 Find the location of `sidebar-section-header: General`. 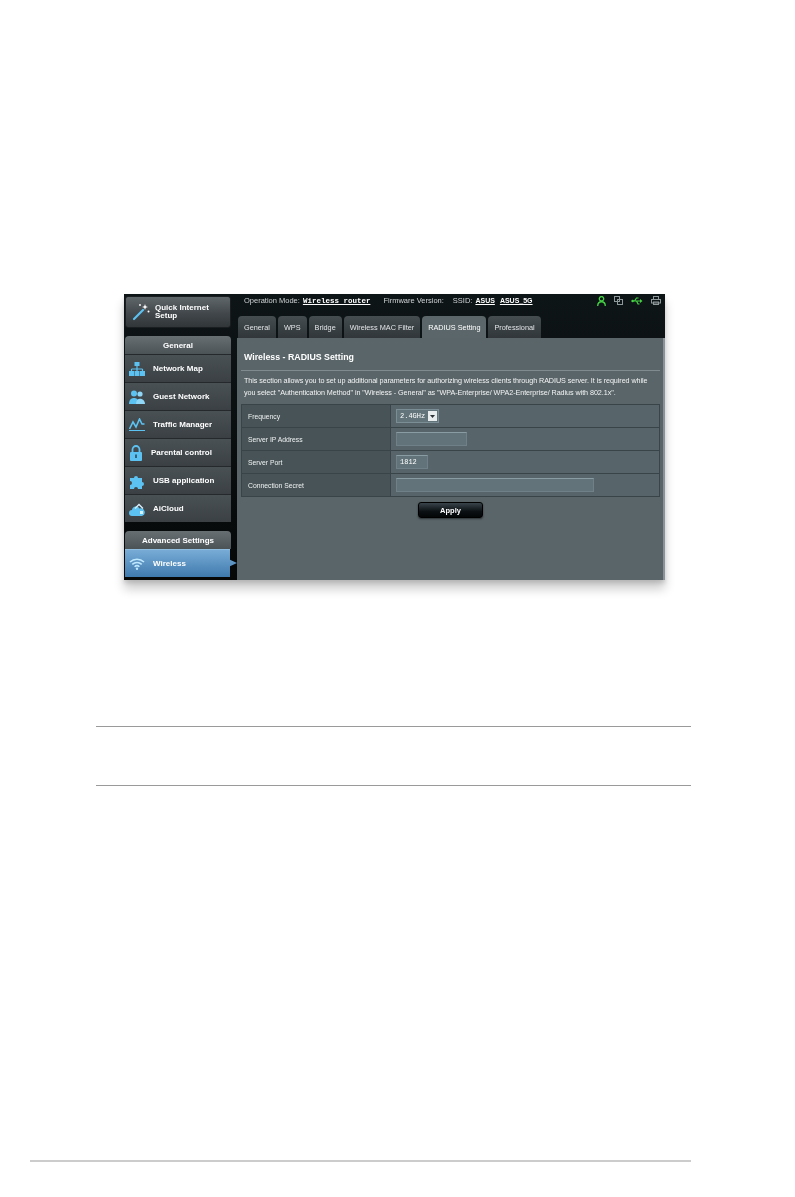

sidebar-section-header: General is located at coordinates (178, 345).